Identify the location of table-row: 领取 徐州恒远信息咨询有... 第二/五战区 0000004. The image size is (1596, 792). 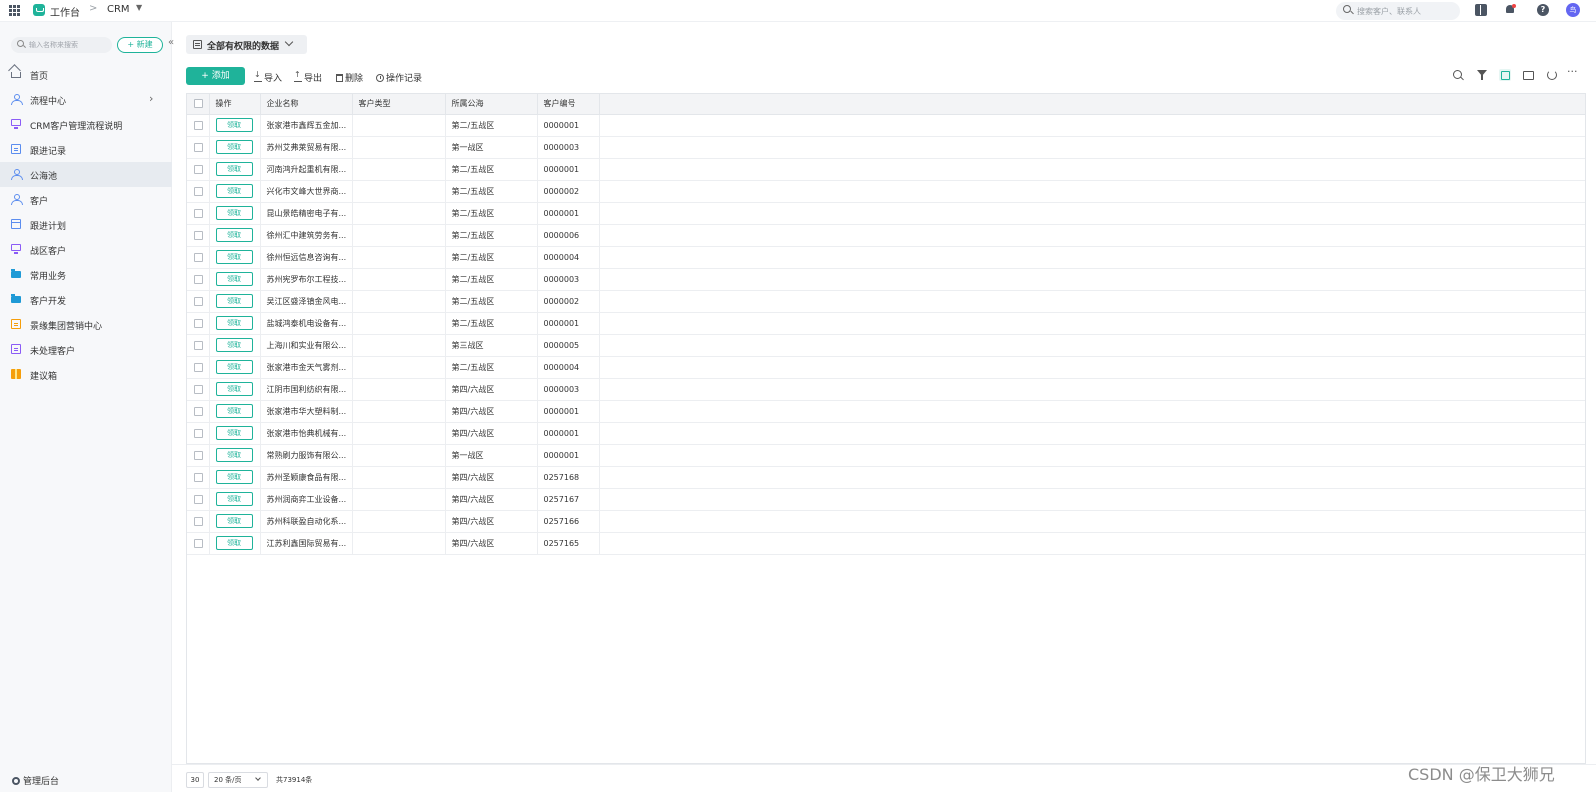
(886, 257).